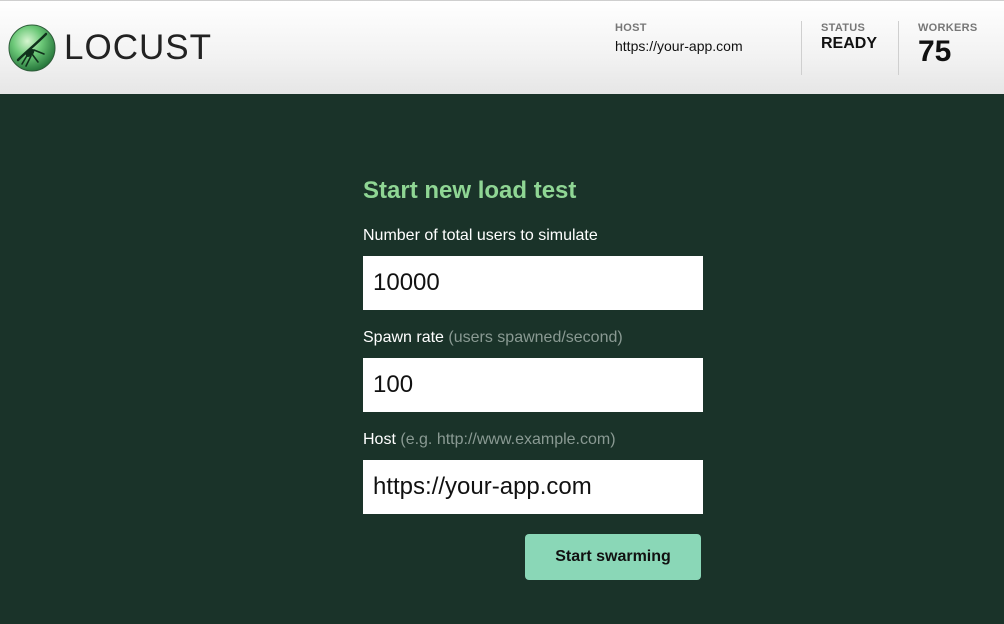 Image resolution: width=1004 pixels, height=624 pixels. I want to click on spawn-rate-field: Spawn rate (users spawned/second), so click(533, 370).